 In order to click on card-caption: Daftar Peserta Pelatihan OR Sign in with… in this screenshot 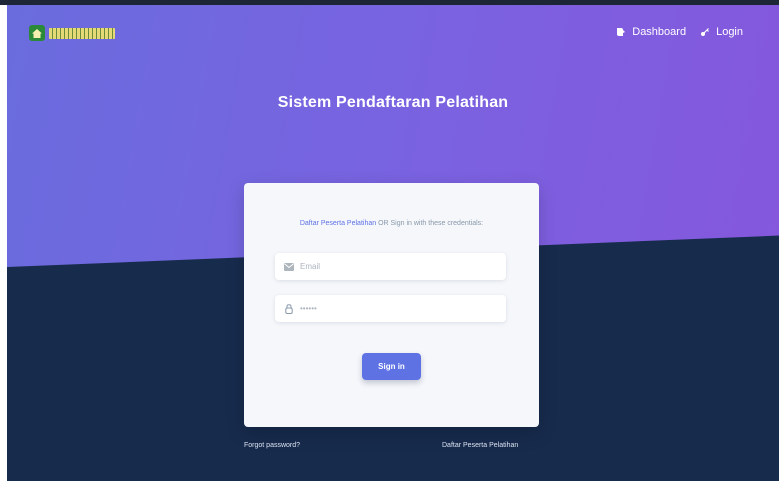, I will do `click(391, 223)`.